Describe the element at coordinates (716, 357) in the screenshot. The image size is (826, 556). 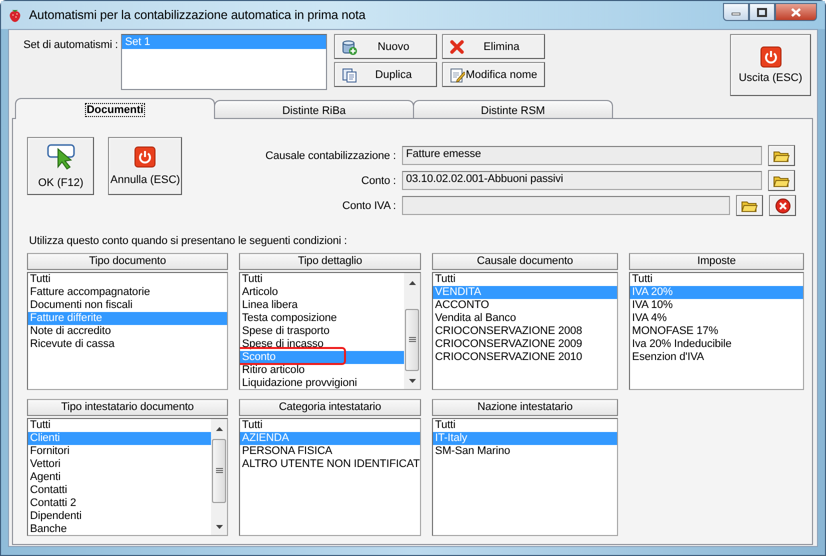
I see `list-item: Esenzion d'IVA` at that location.